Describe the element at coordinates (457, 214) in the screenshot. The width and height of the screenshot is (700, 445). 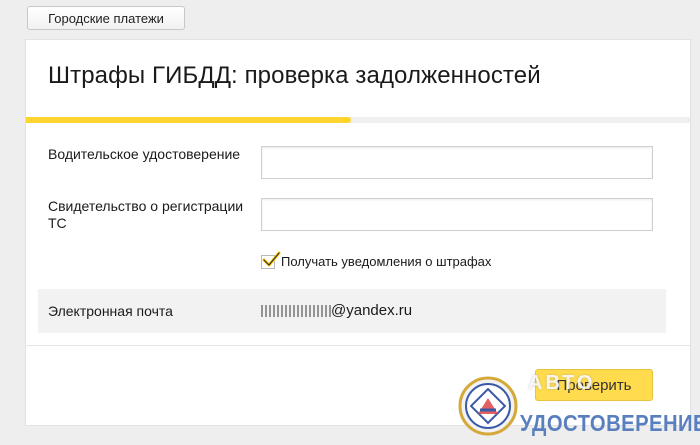
I see `registration-input` at that location.